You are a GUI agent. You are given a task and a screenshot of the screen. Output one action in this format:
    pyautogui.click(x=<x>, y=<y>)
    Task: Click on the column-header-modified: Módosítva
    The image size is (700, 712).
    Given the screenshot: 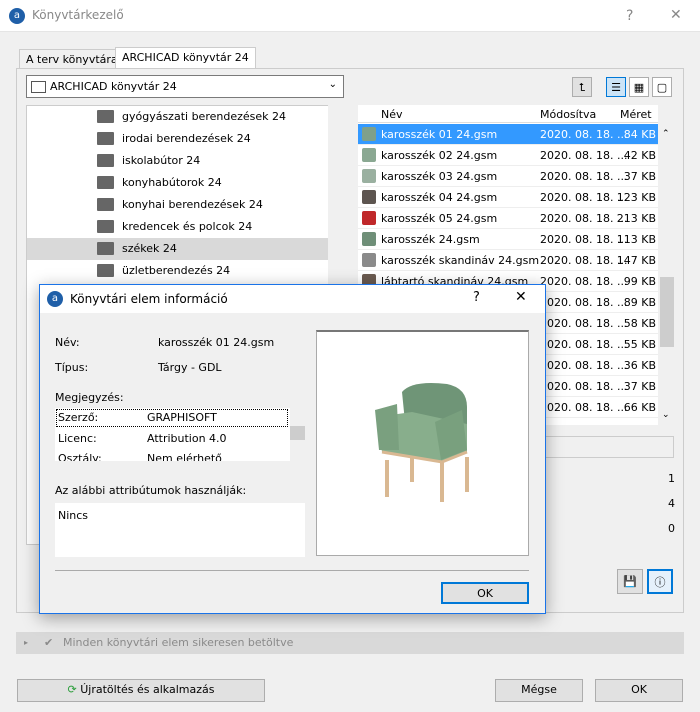 What is the action you would take?
    pyautogui.click(x=568, y=114)
    